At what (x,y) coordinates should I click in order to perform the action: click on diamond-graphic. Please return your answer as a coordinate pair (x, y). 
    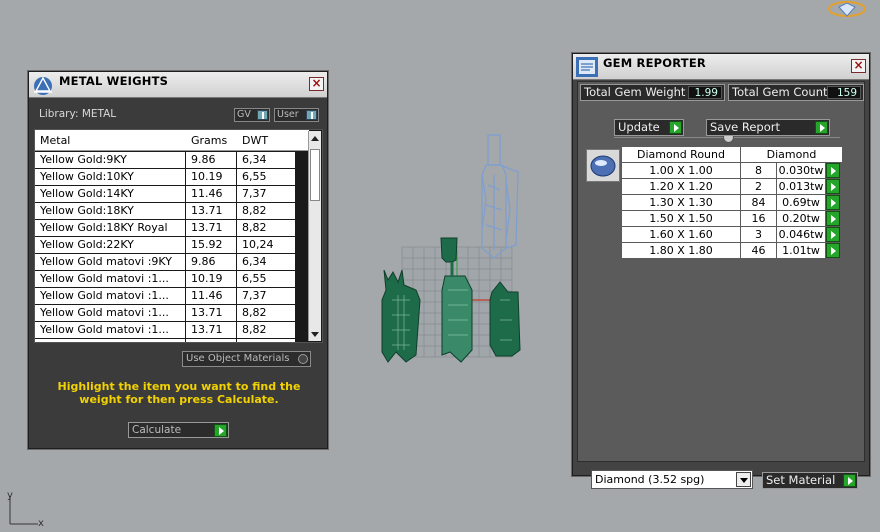
    Looking at the image, I should click on (603, 166).